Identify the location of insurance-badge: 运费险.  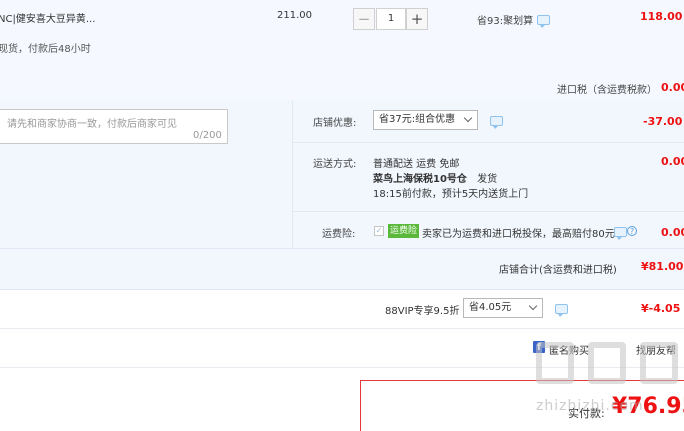
(404, 231).